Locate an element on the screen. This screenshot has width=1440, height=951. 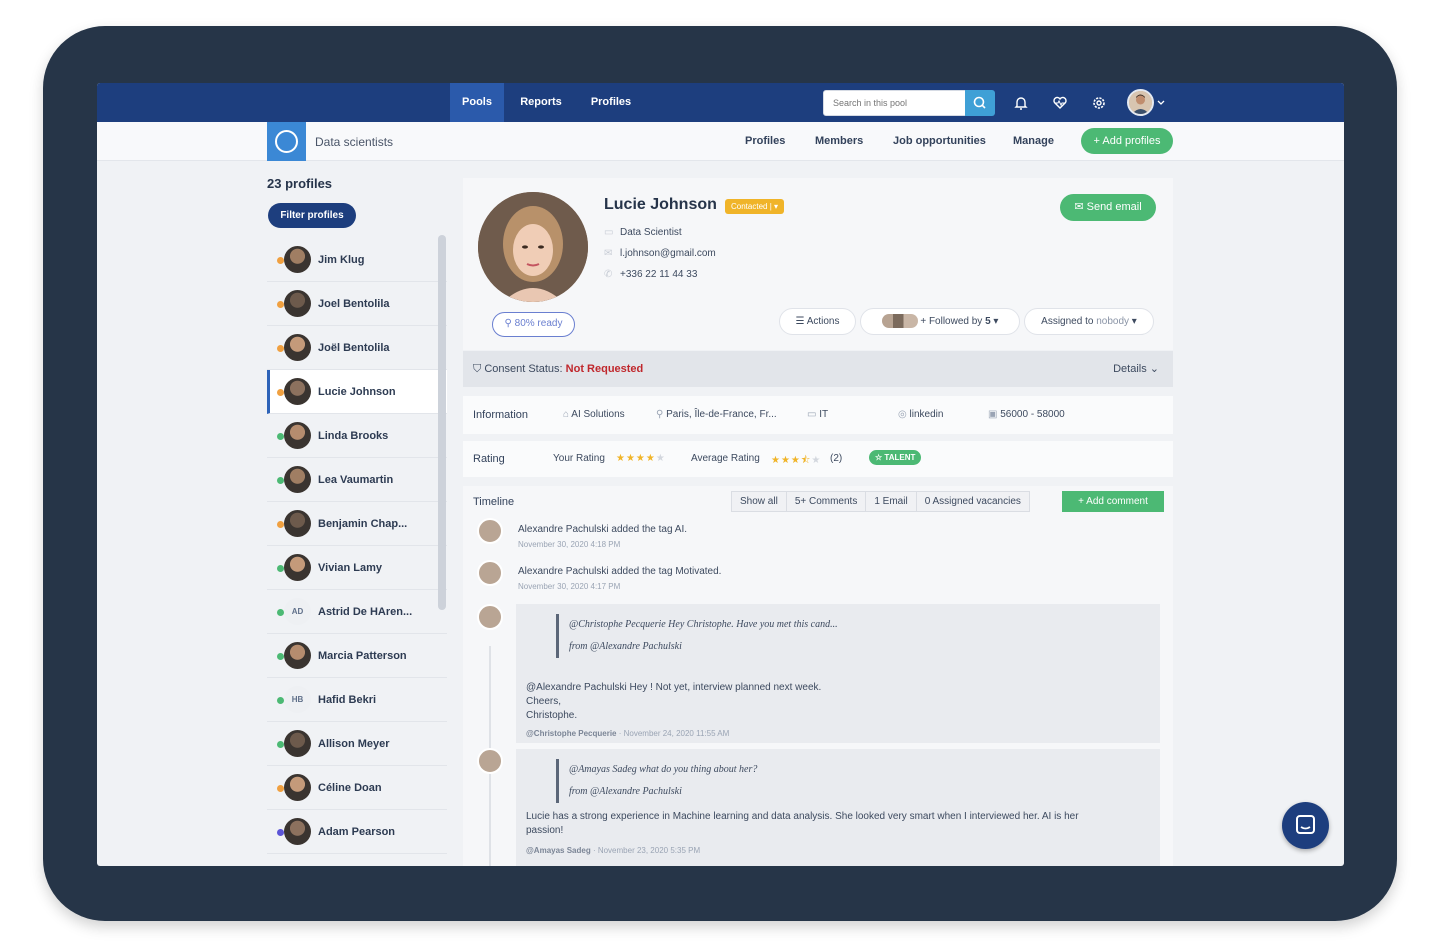
profile-list-item: Jim Klug is located at coordinates (357, 260).